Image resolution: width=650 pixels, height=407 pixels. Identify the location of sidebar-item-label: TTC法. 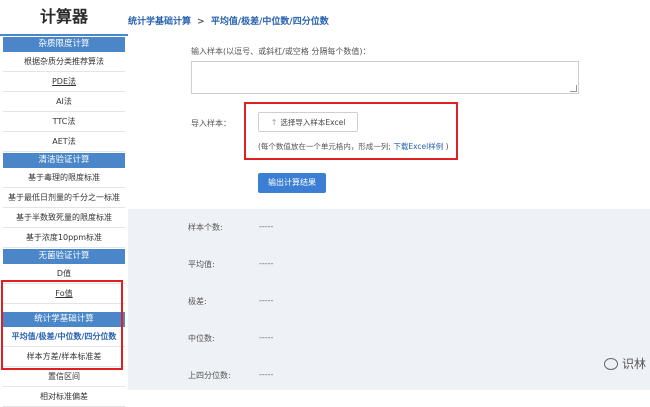
(64, 121).